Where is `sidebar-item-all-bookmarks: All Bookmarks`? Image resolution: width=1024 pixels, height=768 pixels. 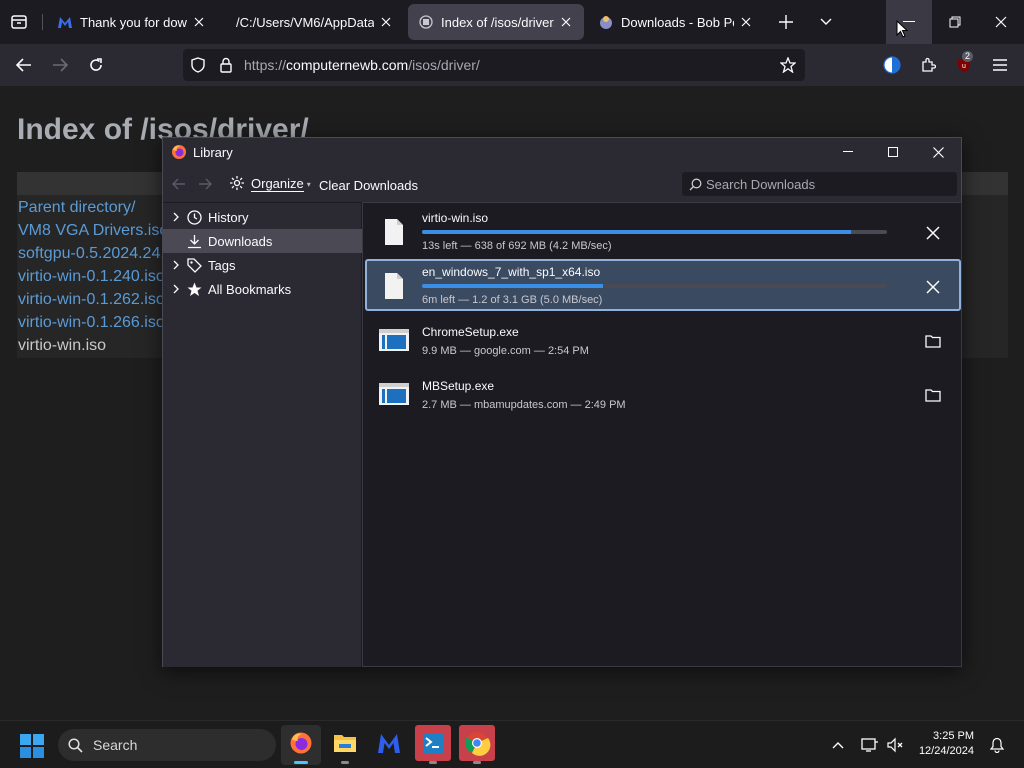
sidebar-item-all-bookmarks: All Bookmarks is located at coordinates (262, 289).